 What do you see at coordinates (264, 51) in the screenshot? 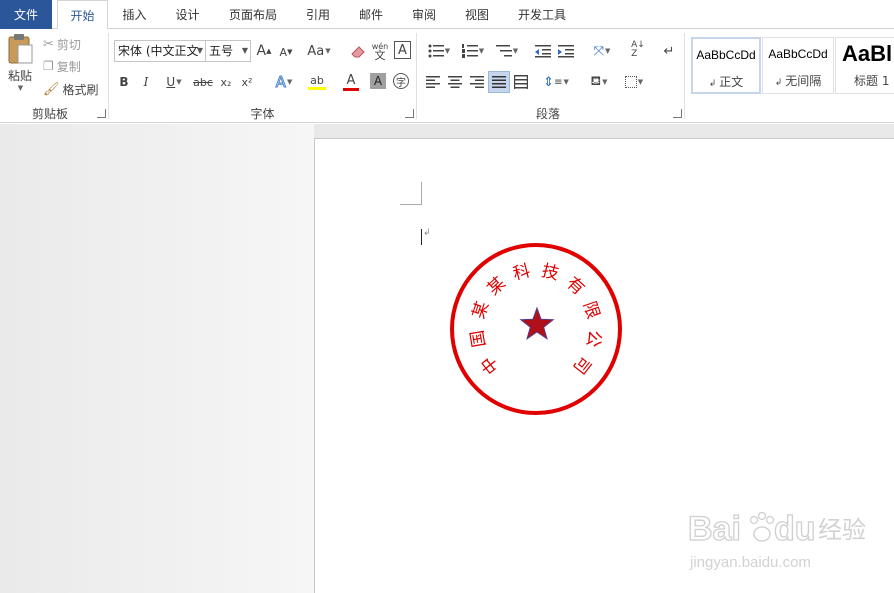
I see `grow-font-button: A ▲` at bounding box center [264, 51].